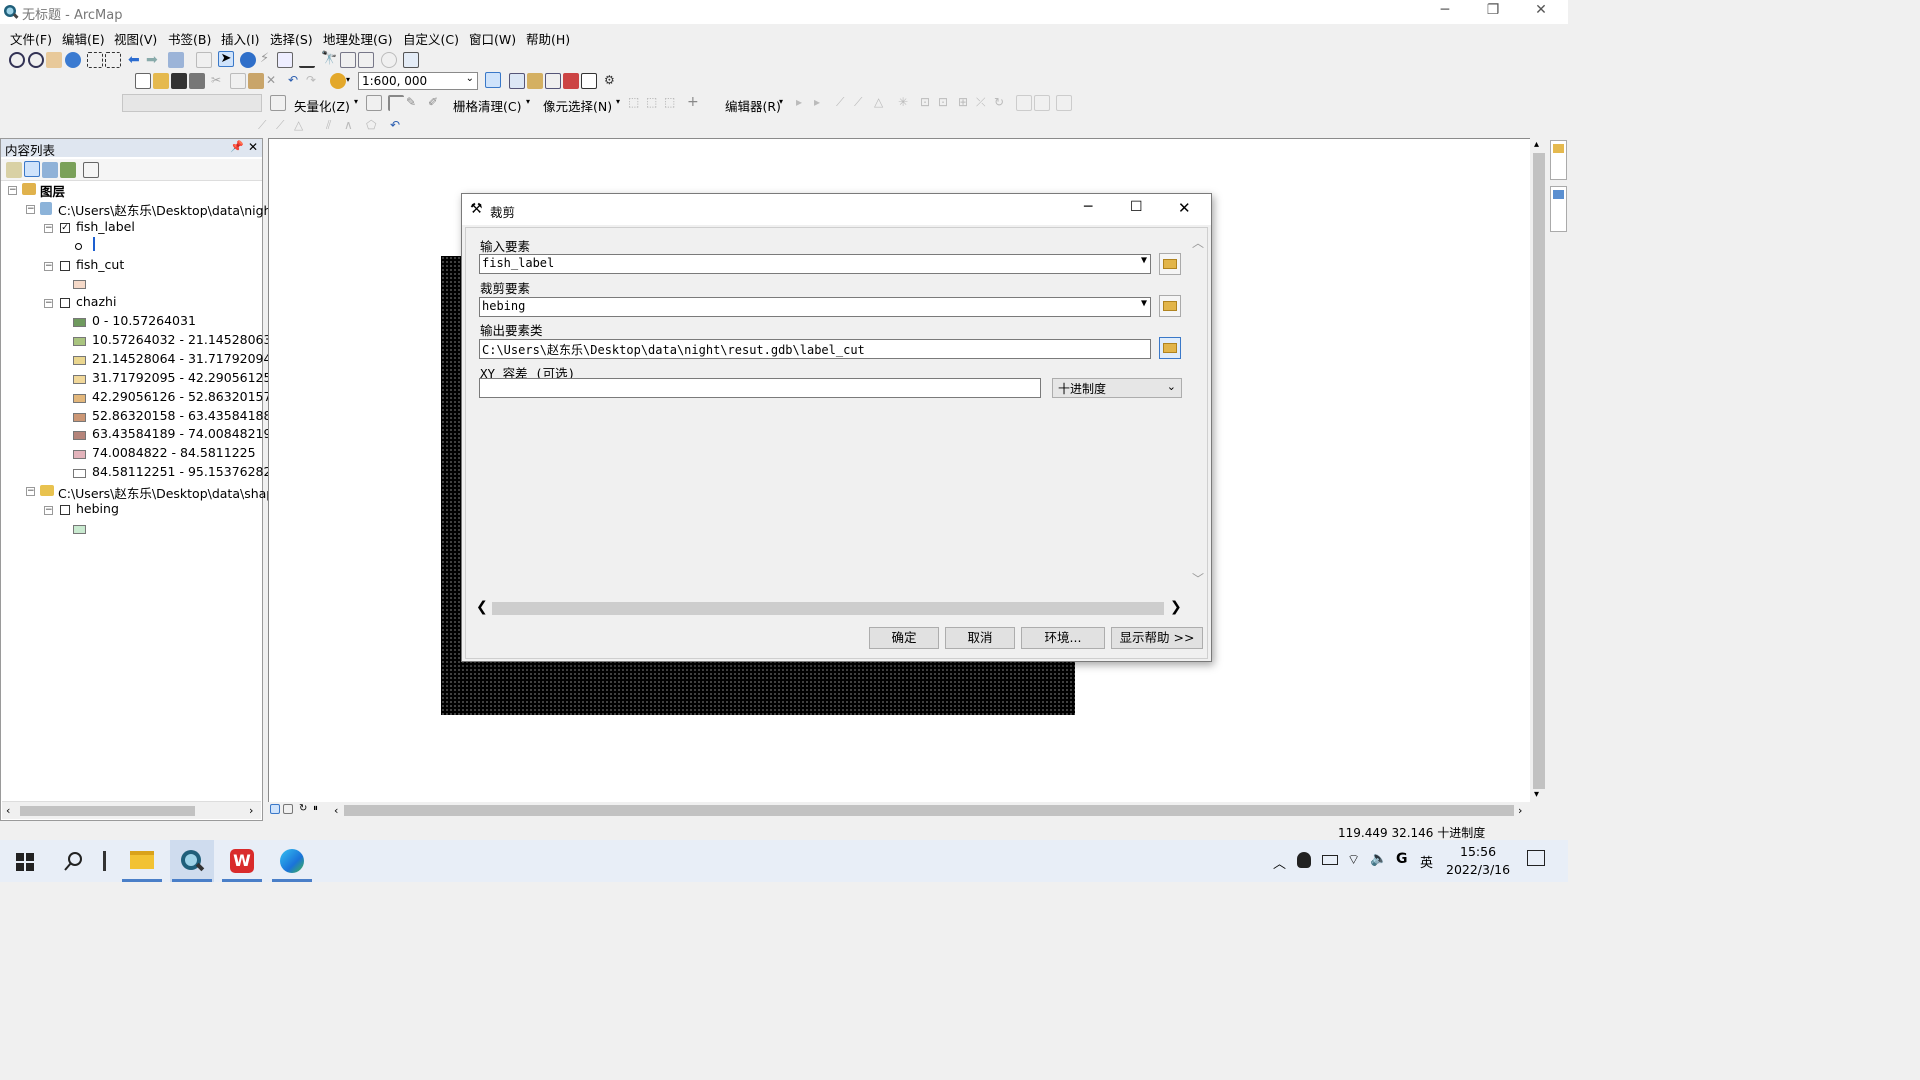 The width and height of the screenshot is (1920, 1080). What do you see at coordinates (36, 60) in the screenshot?
I see `zoom-out-icon` at bounding box center [36, 60].